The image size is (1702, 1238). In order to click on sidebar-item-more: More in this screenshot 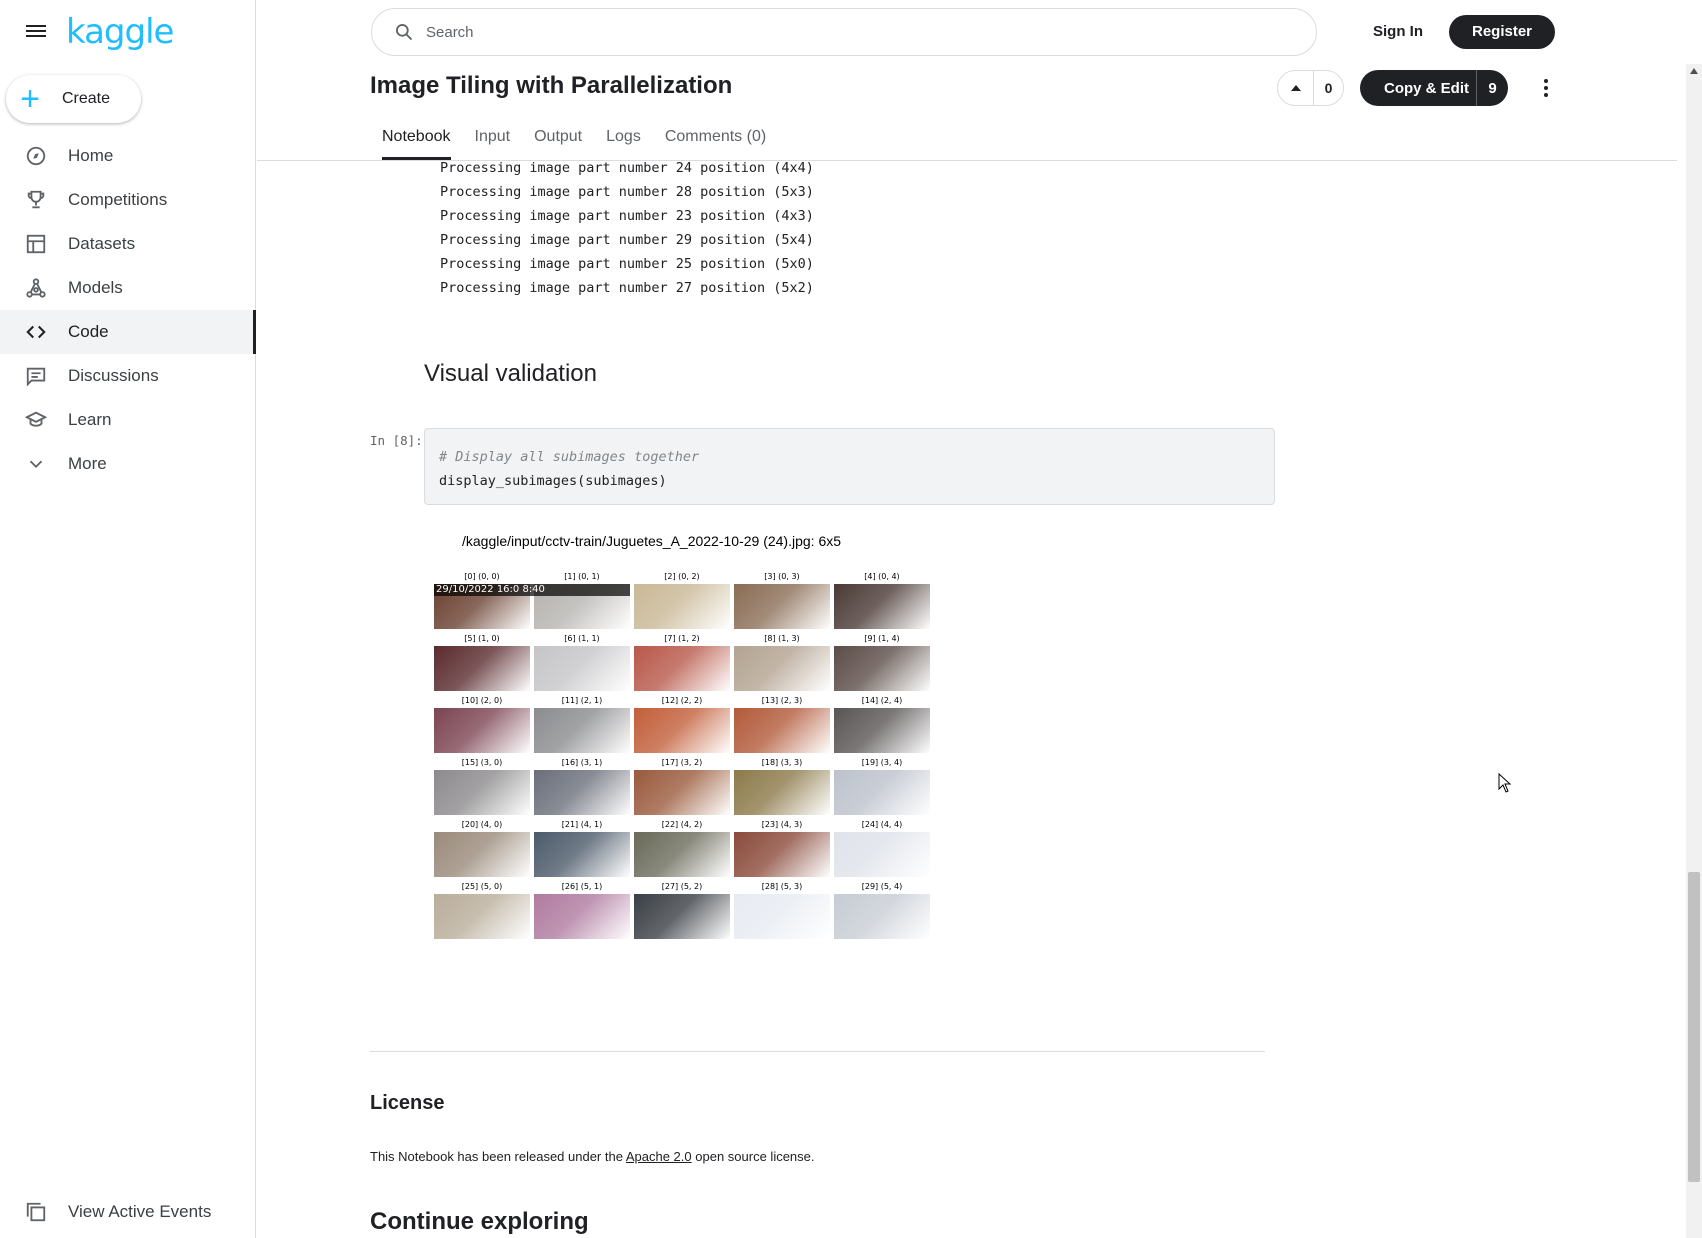, I will do `click(128, 464)`.